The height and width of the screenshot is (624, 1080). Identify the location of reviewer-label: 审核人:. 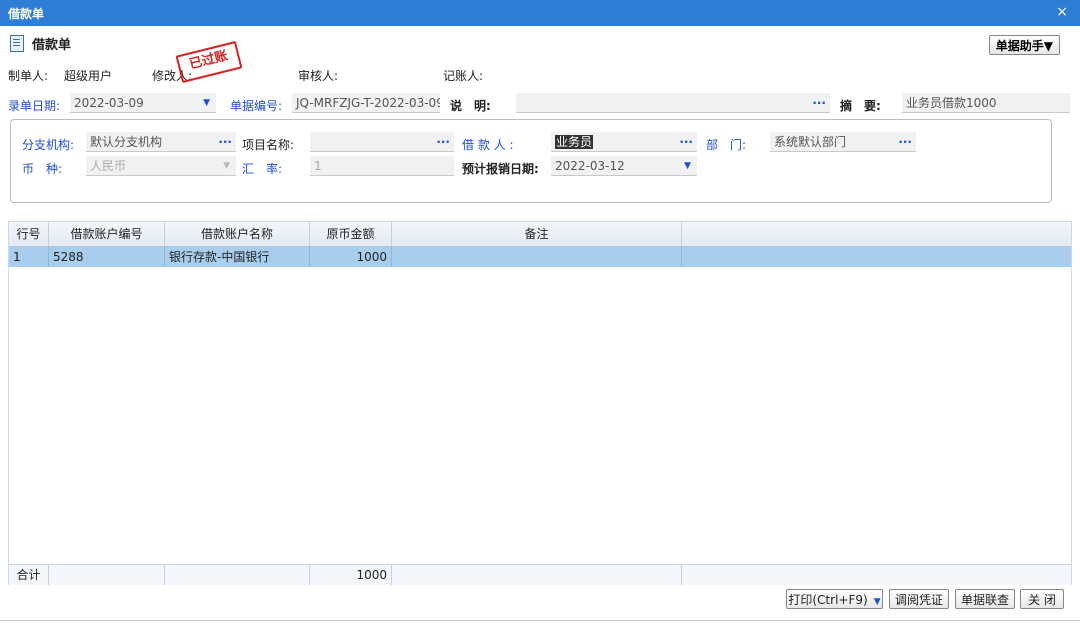
(318, 76).